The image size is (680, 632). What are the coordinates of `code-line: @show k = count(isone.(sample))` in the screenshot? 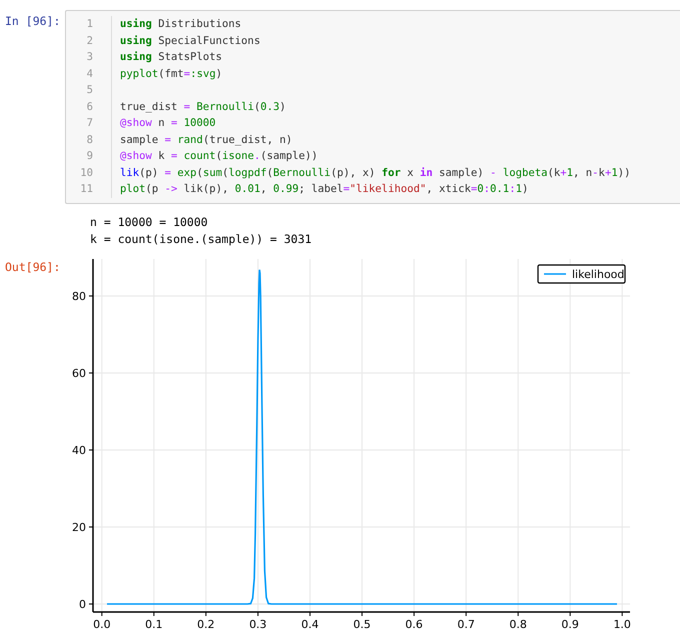 It's located at (219, 156).